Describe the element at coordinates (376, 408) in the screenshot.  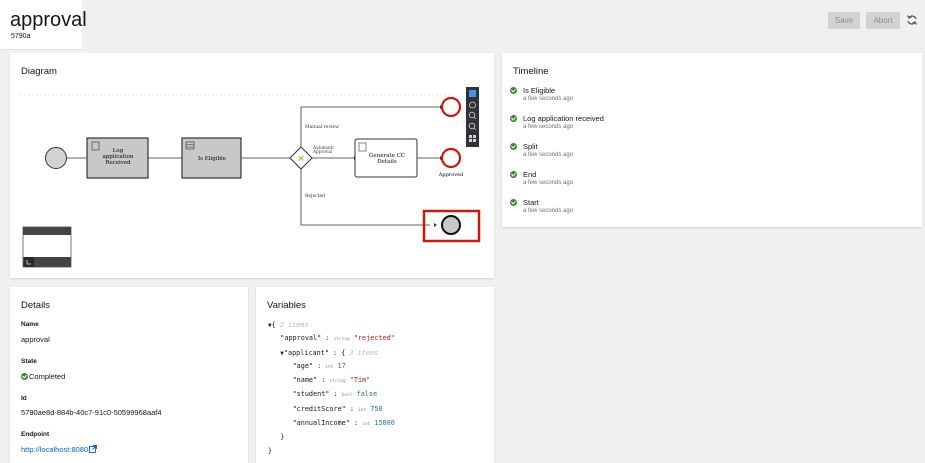
I see `json-value: 750` at that location.